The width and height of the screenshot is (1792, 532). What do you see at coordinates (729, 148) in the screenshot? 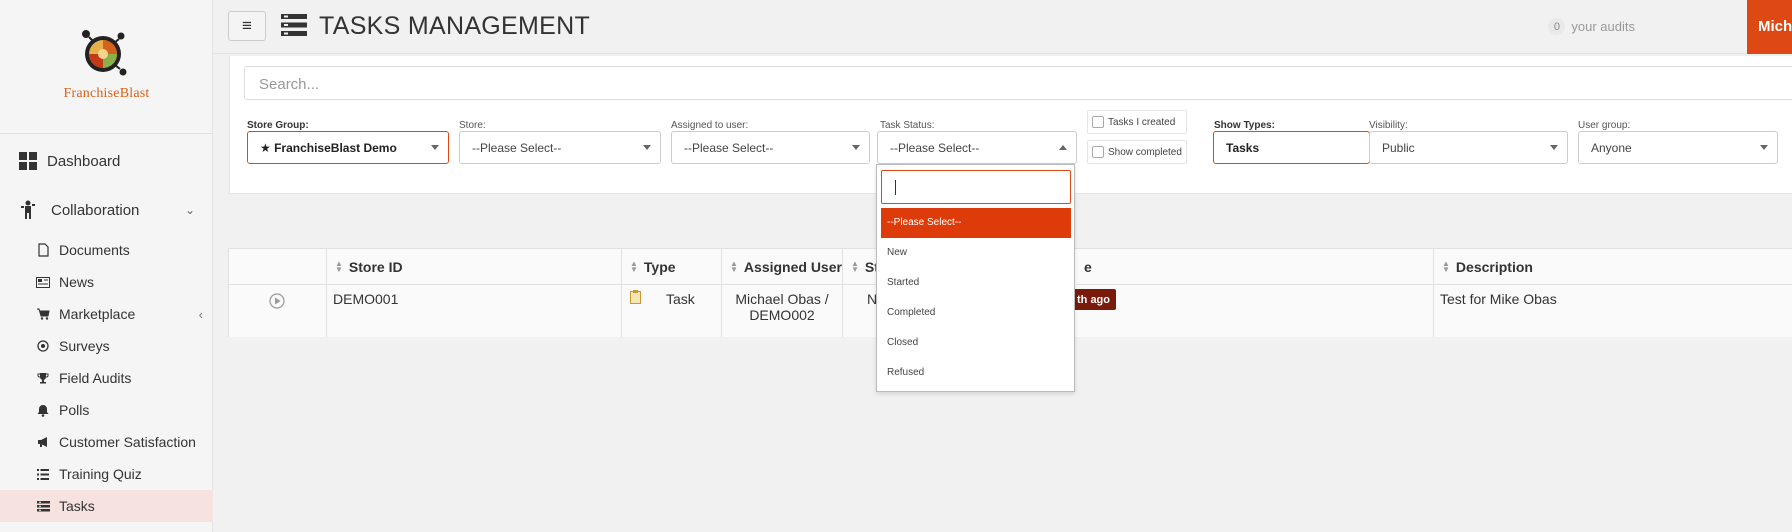
I see `assigned-user-value: --Please Select--` at bounding box center [729, 148].